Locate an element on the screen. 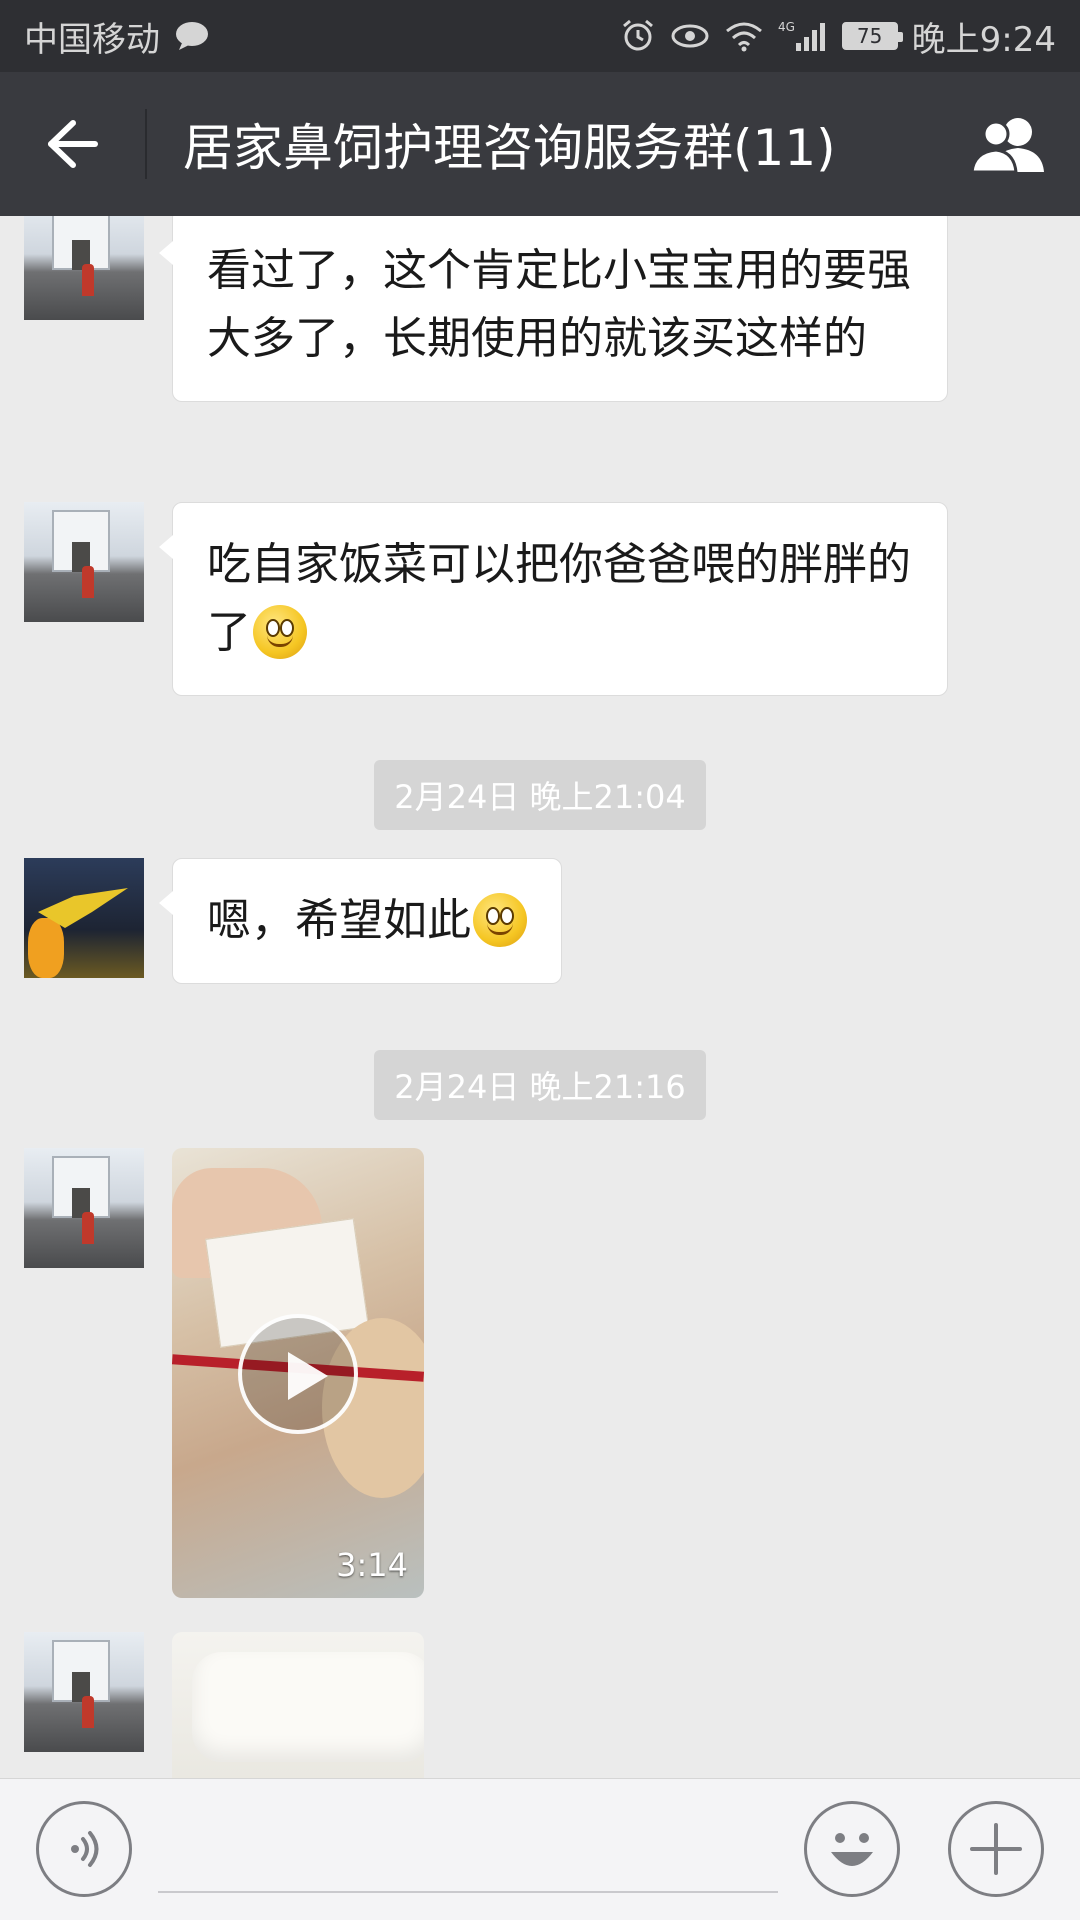 This screenshot has height=1920, width=1080. video-thumb-pillow is located at coordinates (308, 1707).